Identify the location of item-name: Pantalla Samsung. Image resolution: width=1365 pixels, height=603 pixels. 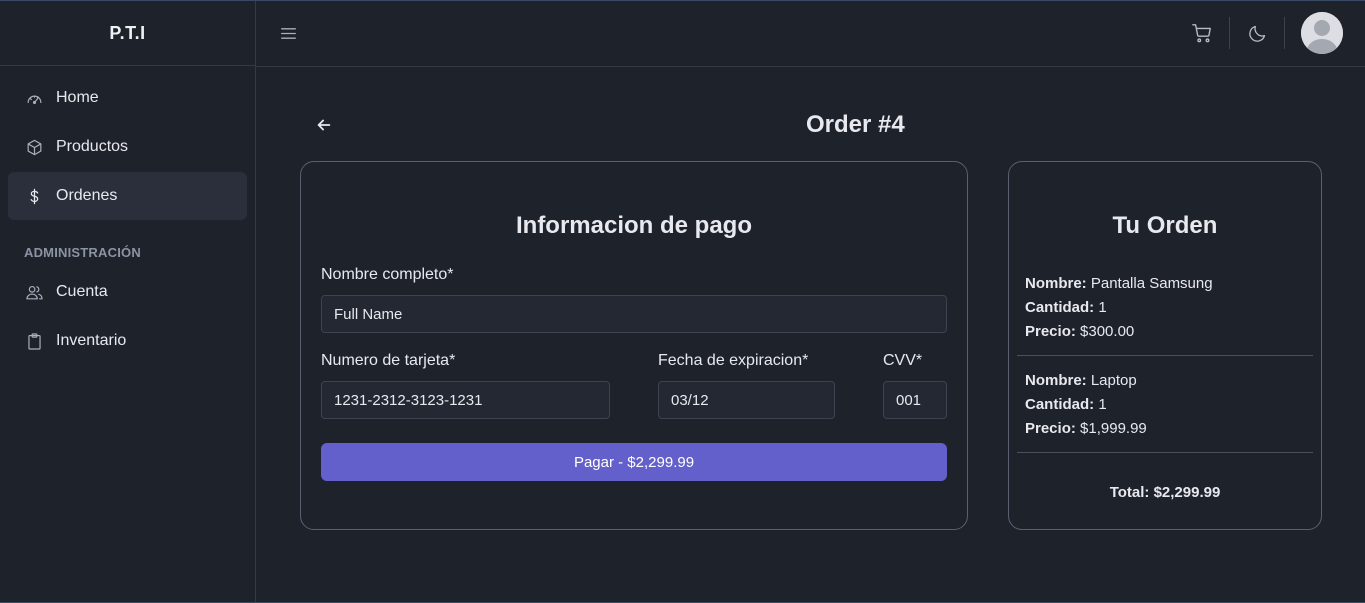
(1151, 283).